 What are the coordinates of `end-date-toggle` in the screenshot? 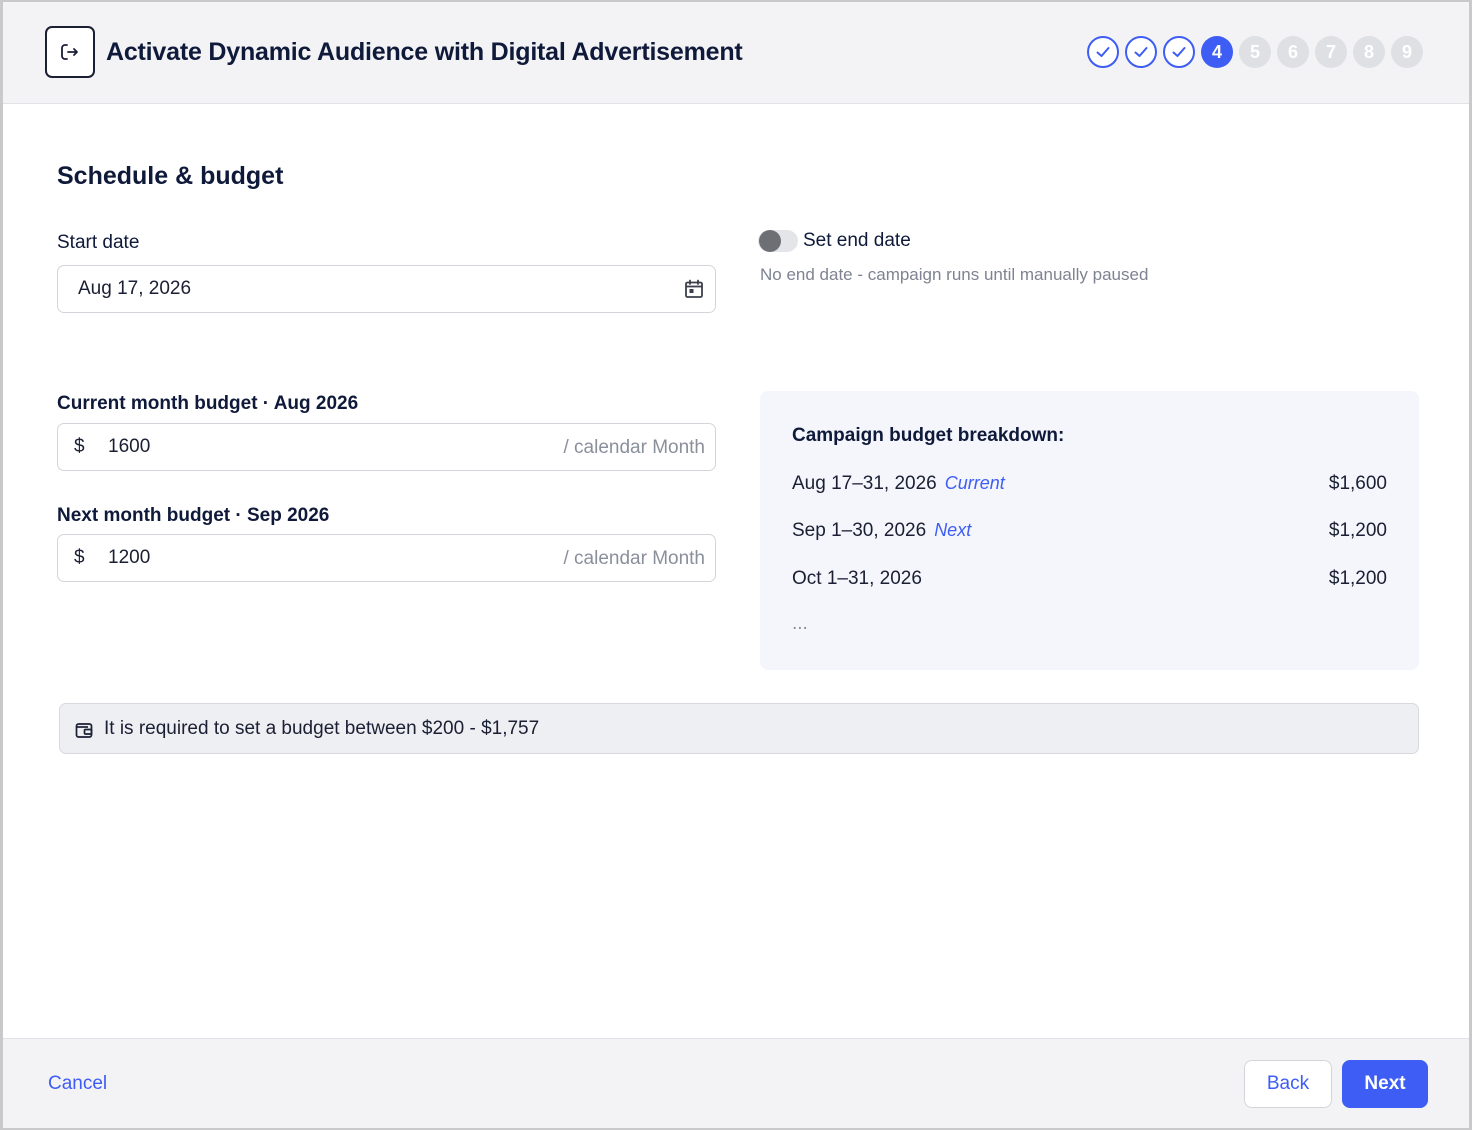 It's located at (778, 241).